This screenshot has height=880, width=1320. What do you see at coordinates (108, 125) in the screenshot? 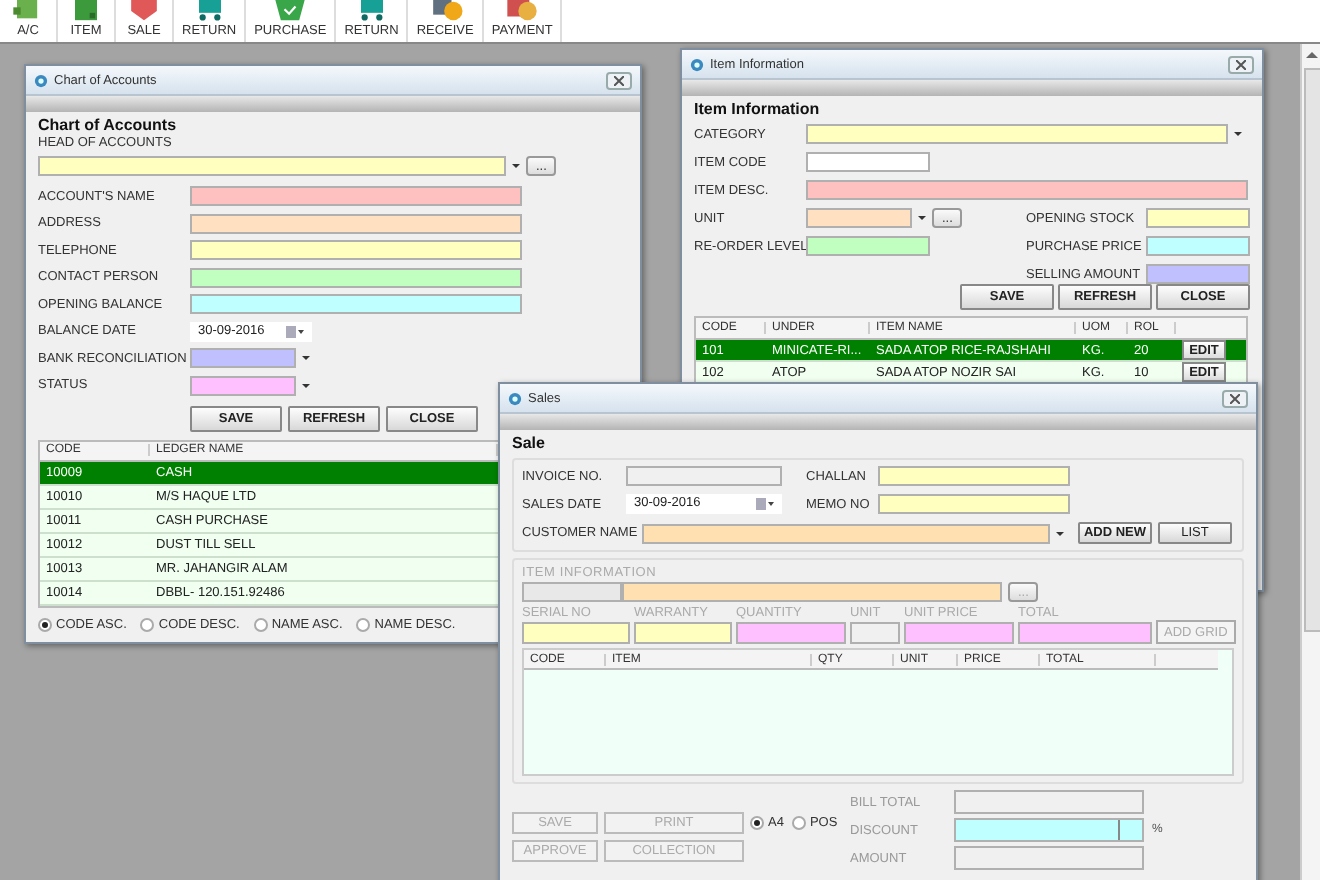
I see `form-heading: Chart of Accounts` at bounding box center [108, 125].